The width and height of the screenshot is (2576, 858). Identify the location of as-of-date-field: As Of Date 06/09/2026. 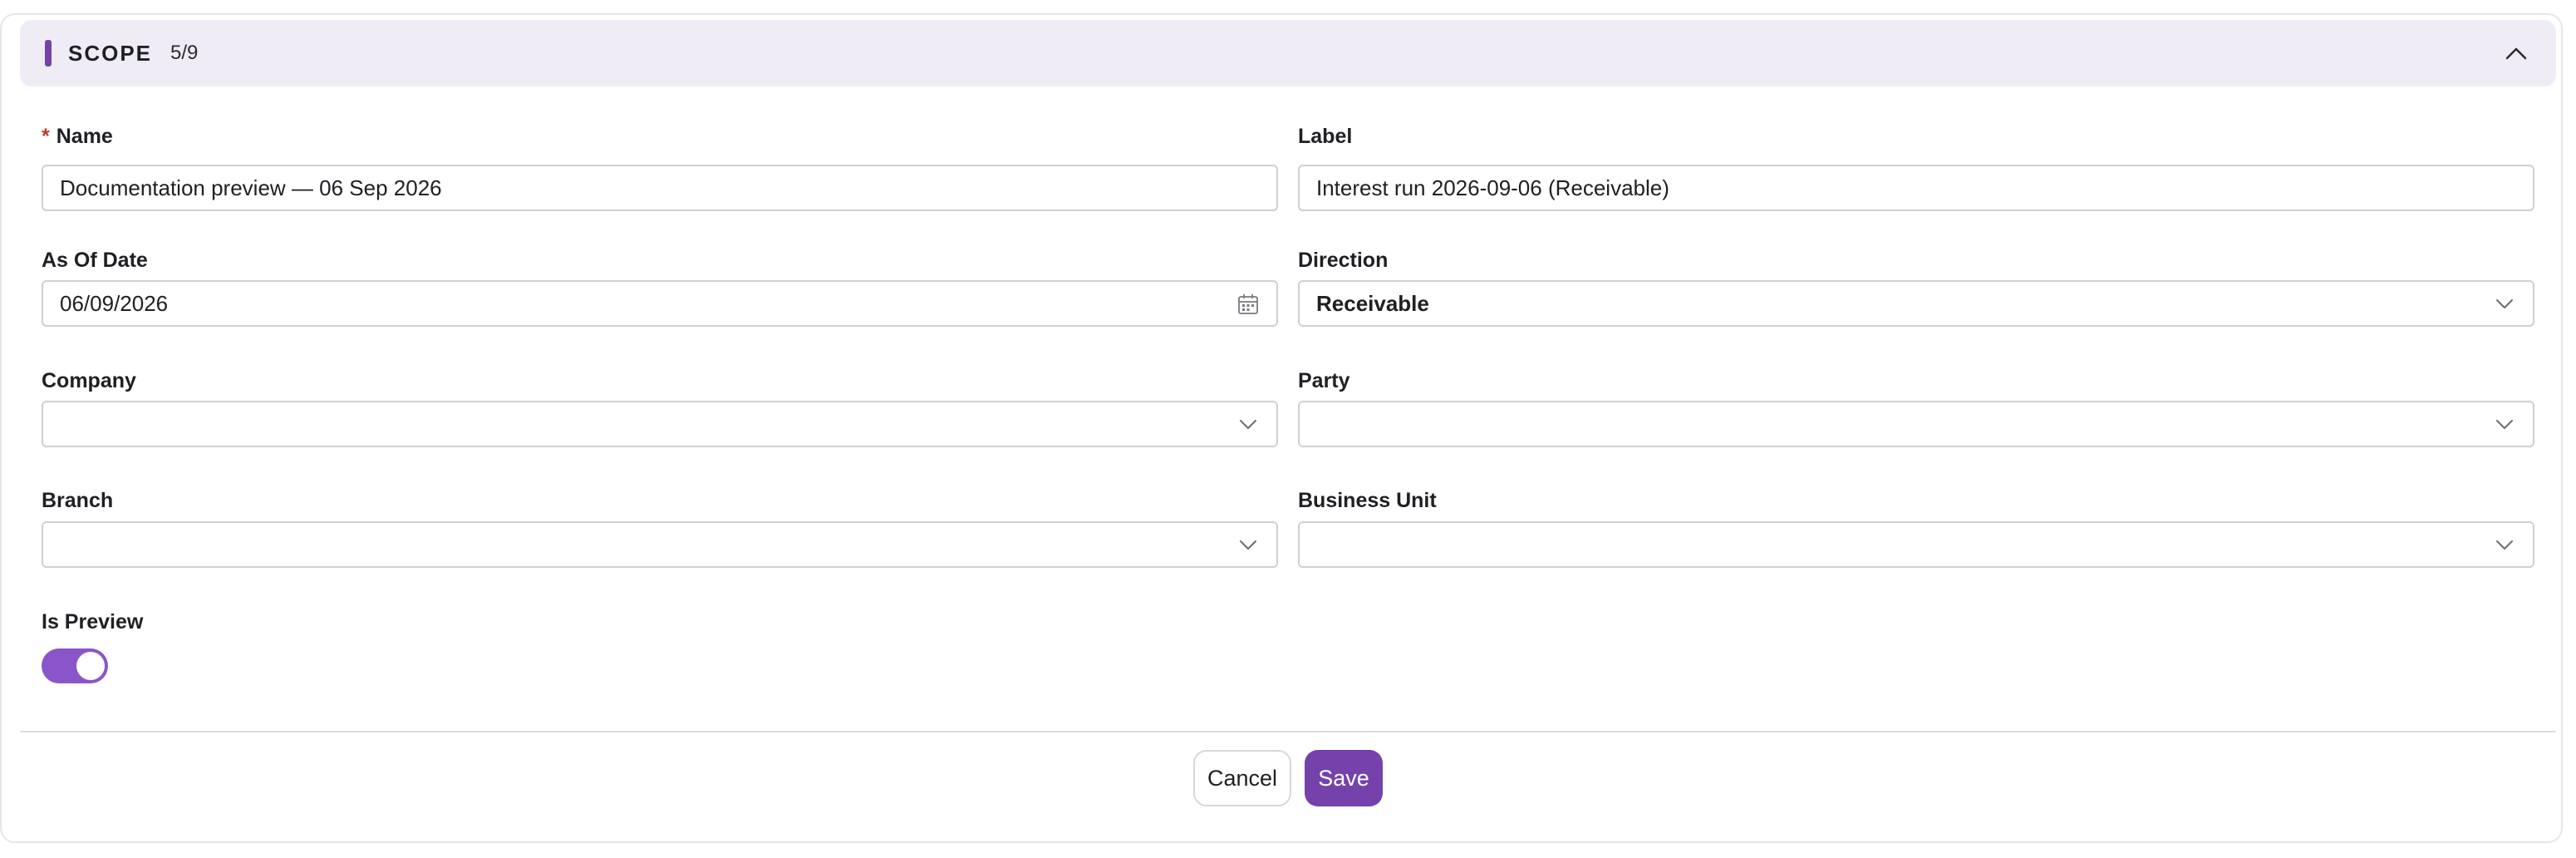
(660, 287).